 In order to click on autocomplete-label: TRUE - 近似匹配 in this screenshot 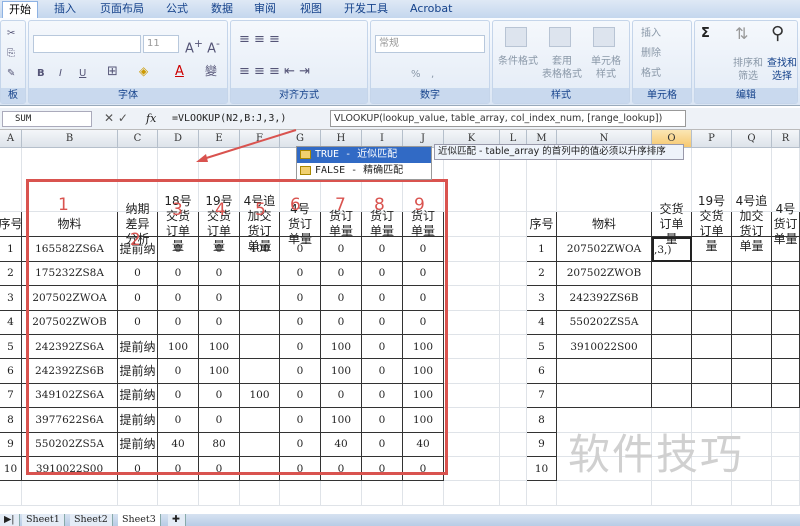, I will do `click(356, 154)`.